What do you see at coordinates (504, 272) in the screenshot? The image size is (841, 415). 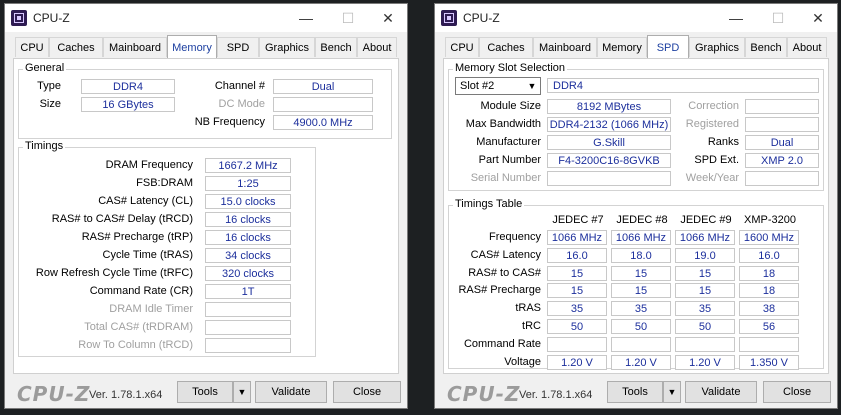 I see `timing-row-label: RAS# to CAS#` at bounding box center [504, 272].